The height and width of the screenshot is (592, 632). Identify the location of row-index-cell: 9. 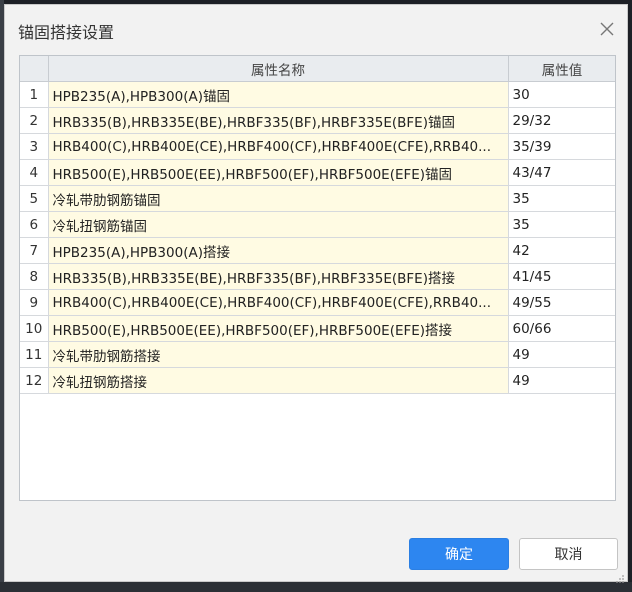
(34, 302).